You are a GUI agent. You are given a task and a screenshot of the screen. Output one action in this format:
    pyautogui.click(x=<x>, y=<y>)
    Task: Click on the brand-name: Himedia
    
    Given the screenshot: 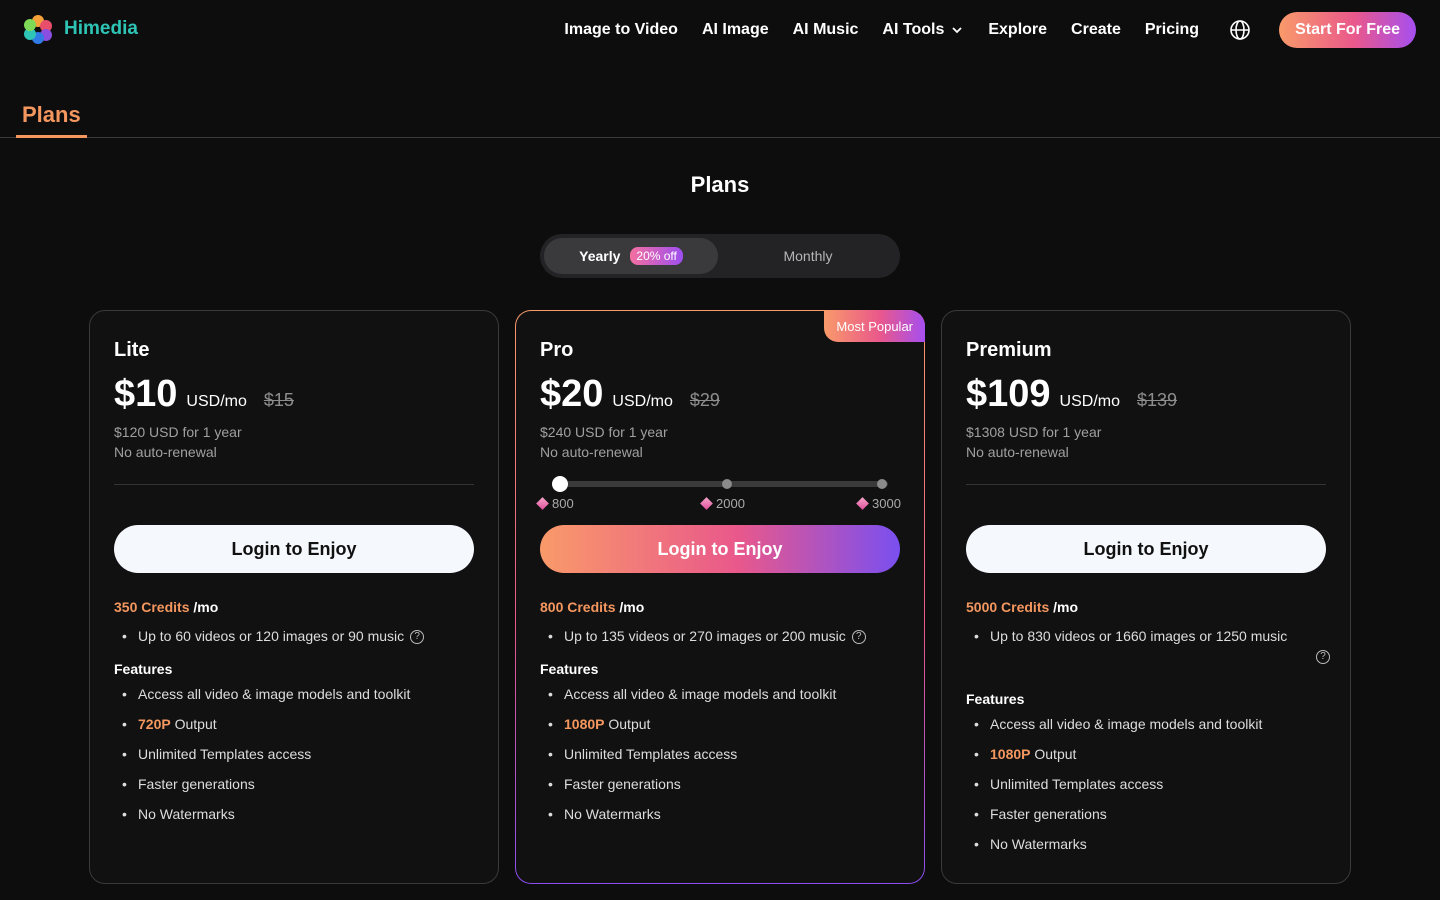 What is the action you would take?
    pyautogui.click(x=101, y=28)
    